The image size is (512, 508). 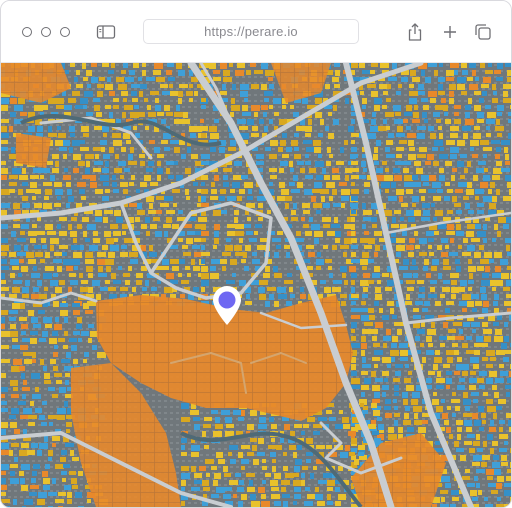 What do you see at coordinates (106, 32) in the screenshot?
I see `sidebar-icon` at bounding box center [106, 32].